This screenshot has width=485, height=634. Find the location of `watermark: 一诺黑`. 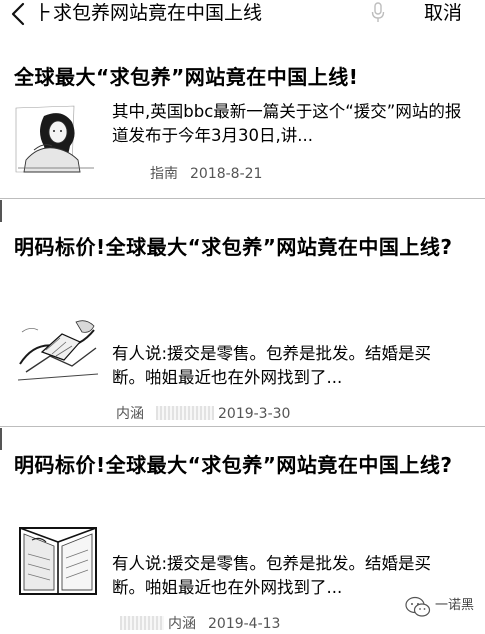

watermark: 一诺黑 is located at coordinates (442, 607).